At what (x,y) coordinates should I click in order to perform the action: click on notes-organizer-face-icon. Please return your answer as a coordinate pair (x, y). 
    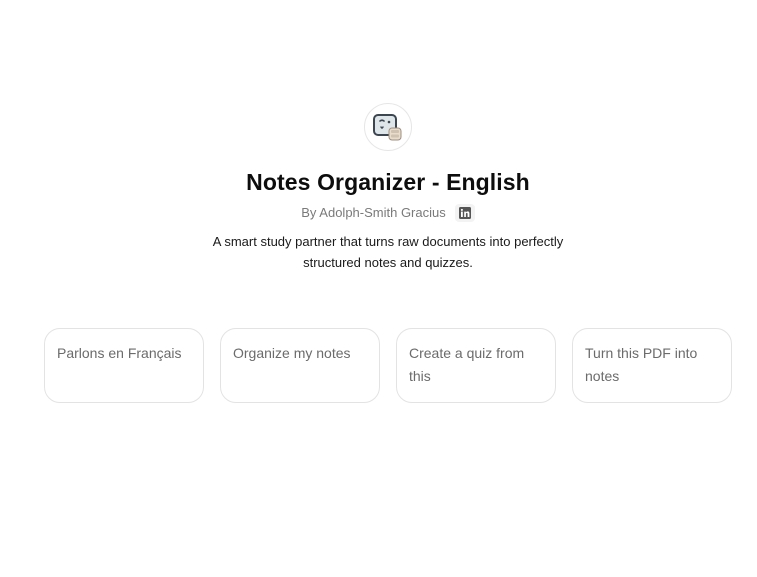
    Looking at the image, I should click on (388, 127).